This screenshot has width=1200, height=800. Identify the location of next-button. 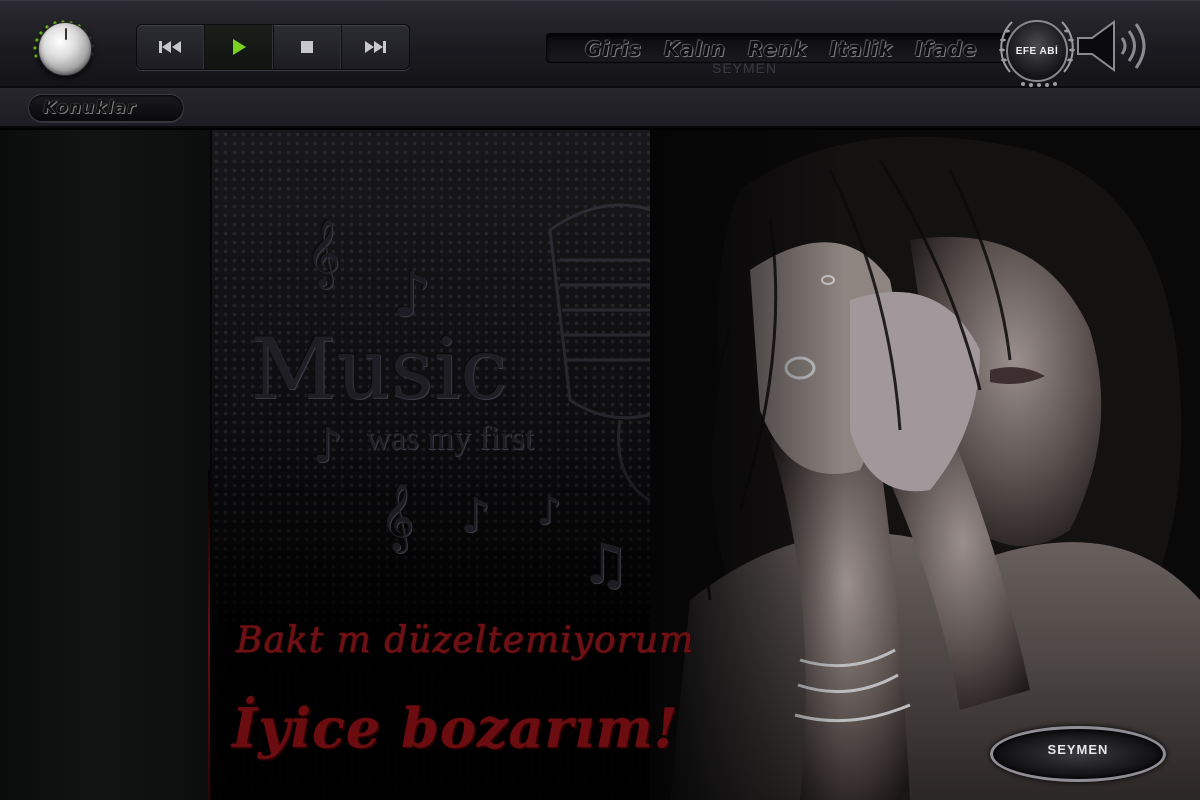
(375, 47).